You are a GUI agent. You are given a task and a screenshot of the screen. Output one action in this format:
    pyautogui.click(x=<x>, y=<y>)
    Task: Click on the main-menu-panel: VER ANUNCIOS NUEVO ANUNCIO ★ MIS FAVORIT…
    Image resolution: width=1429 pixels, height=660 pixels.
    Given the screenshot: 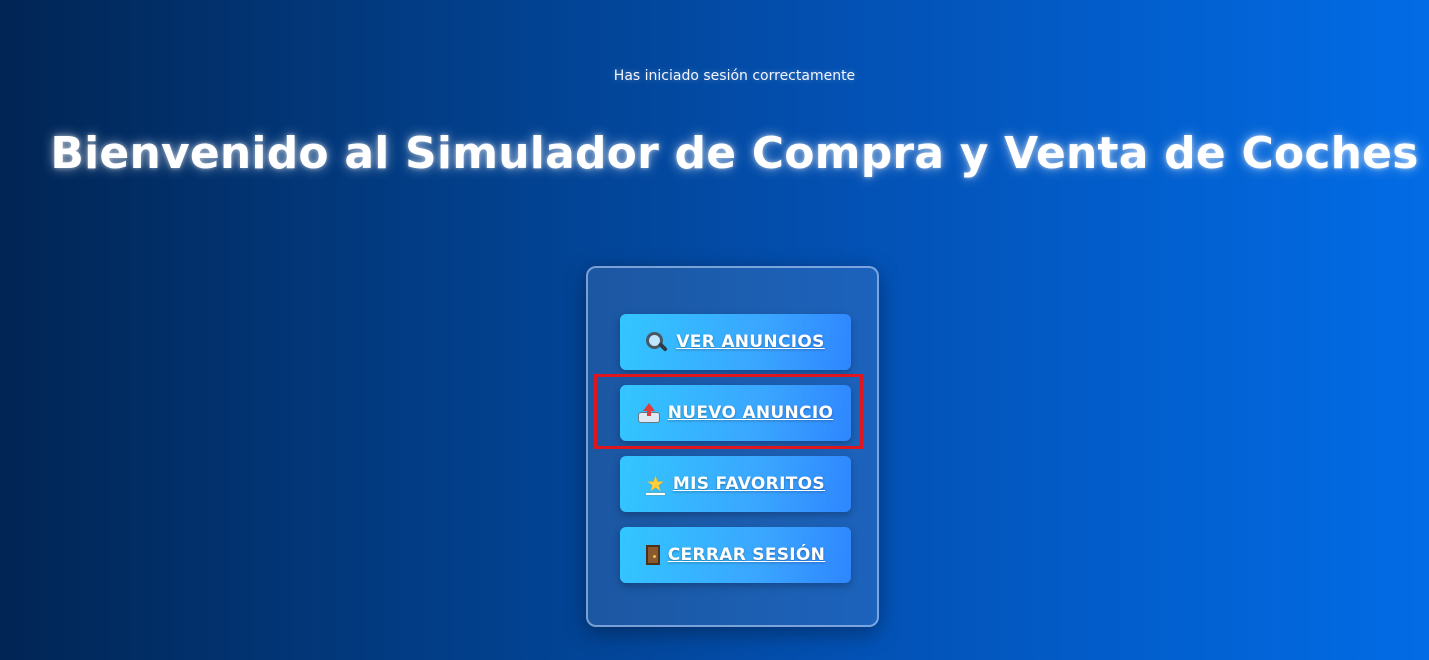 What is the action you would take?
    pyautogui.click(x=732, y=446)
    